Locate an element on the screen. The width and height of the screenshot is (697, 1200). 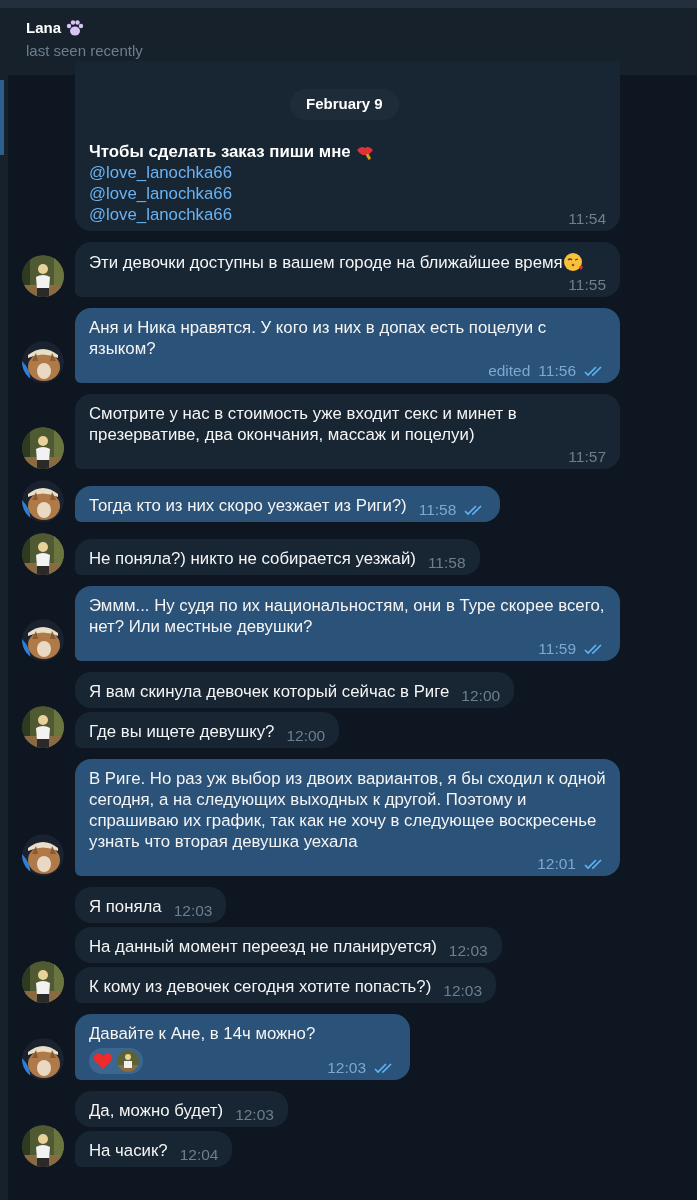
message-text: Я вам скинула девочек который сейчас в Риге is located at coordinates (269, 691).